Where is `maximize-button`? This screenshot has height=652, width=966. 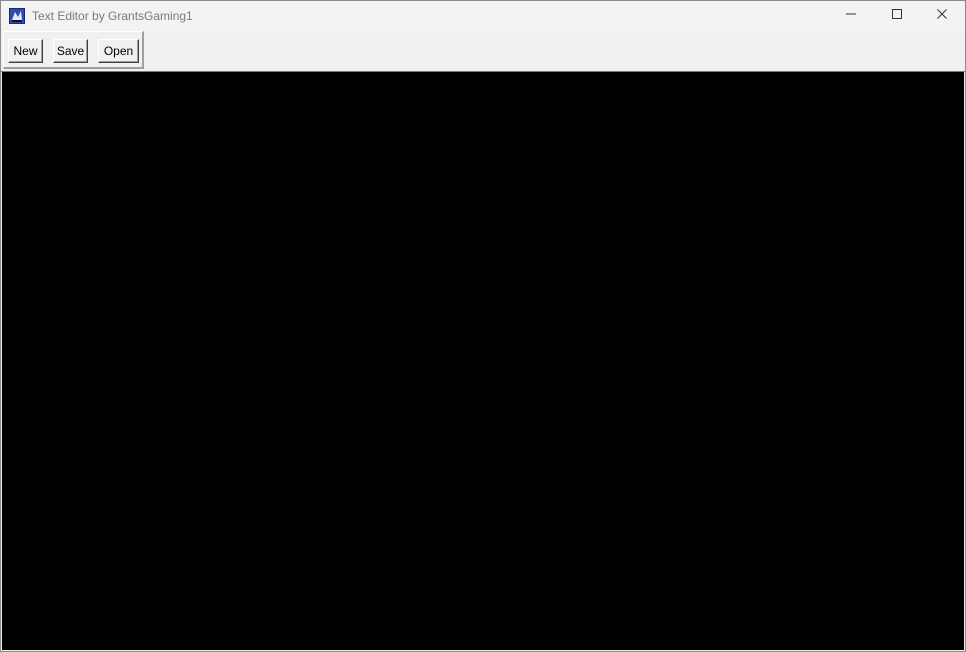 maximize-button is located at coordinates (897, 16).